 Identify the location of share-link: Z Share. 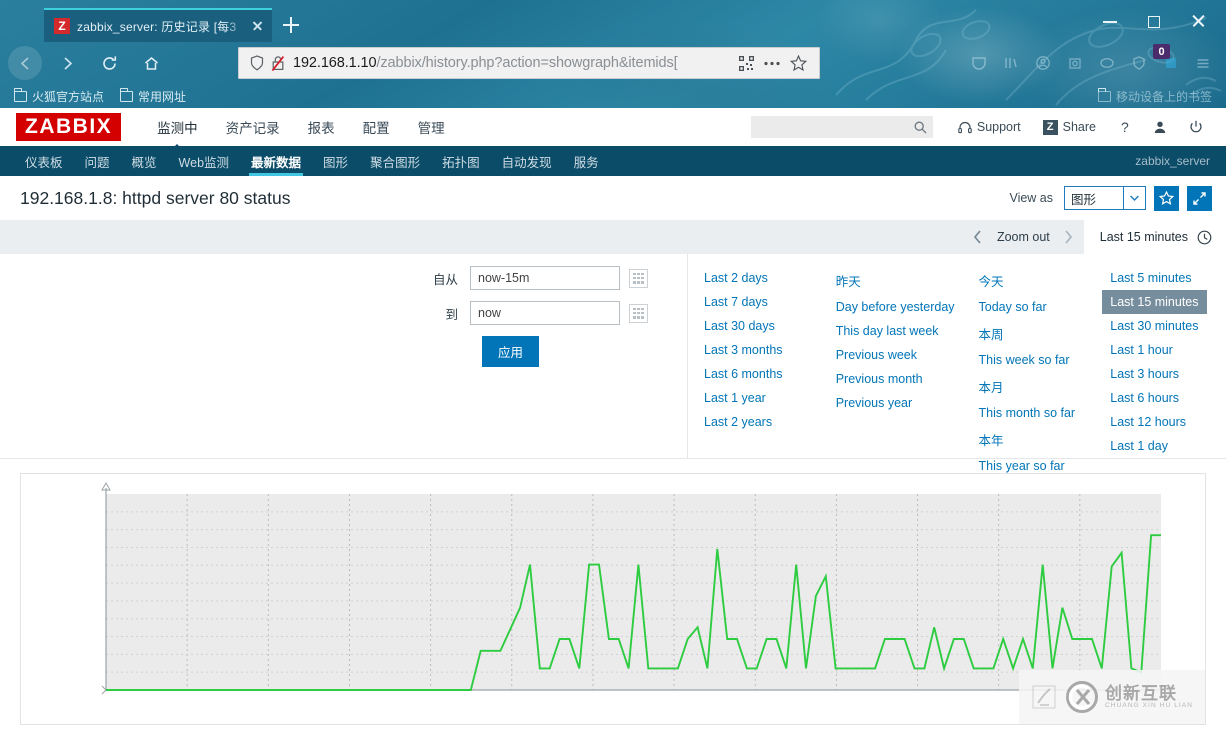
(1069, 127).